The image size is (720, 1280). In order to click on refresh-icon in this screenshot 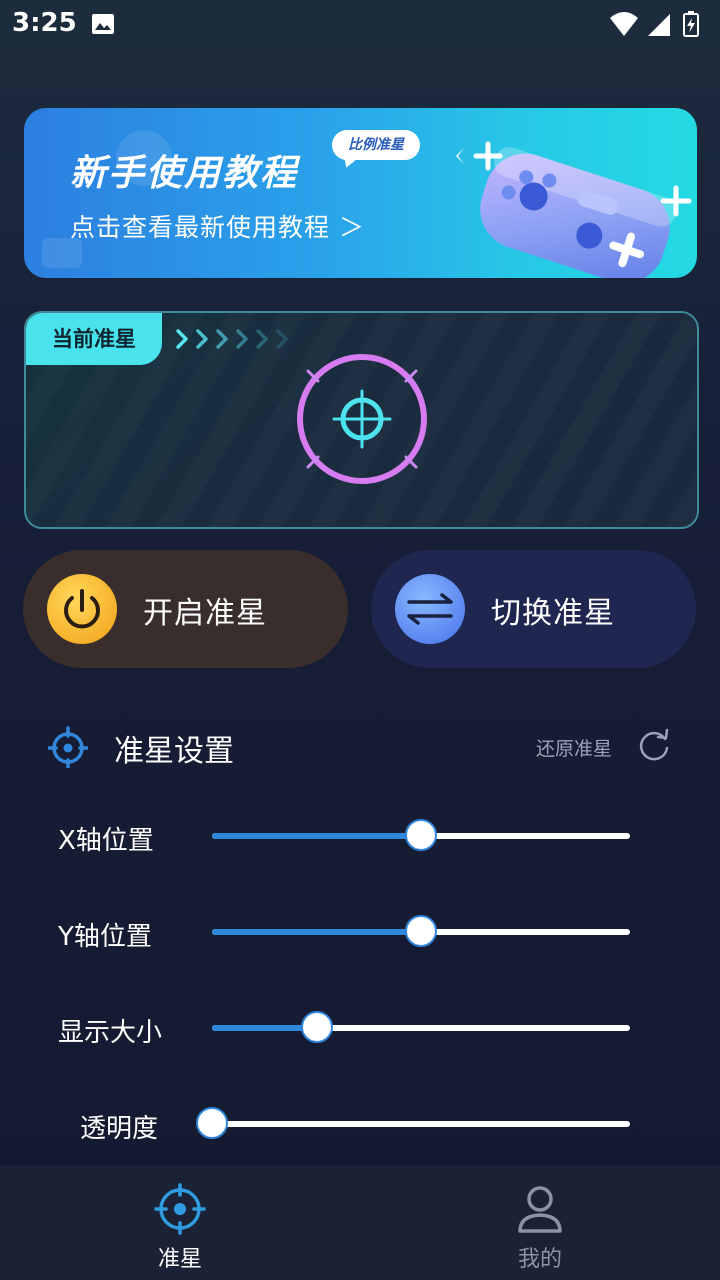, I will do `click(654, 744)`.